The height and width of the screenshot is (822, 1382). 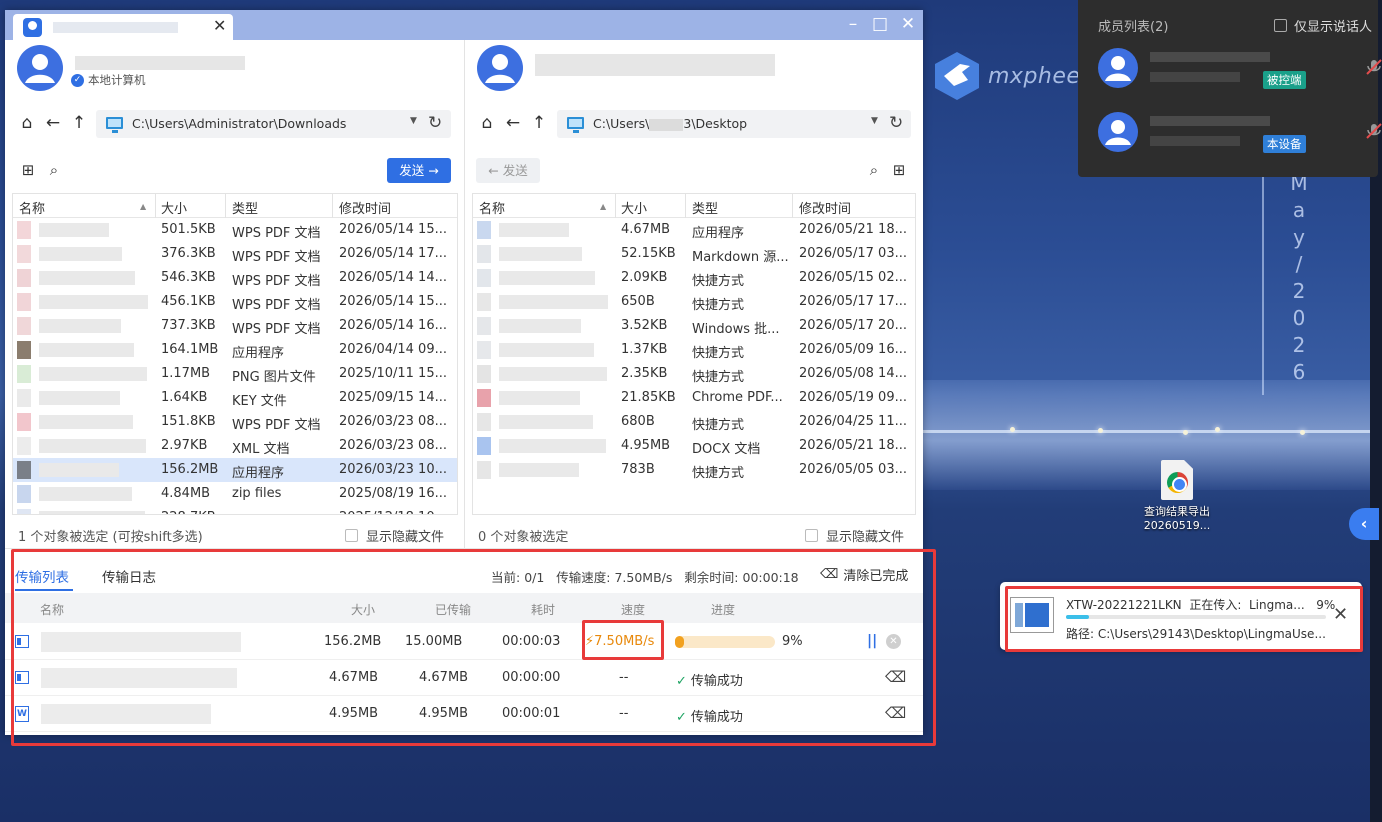 What do you see at coordinates (638, 301) in the screenshot?
I see `file-size: 650B` at bounding box center [638, 301].